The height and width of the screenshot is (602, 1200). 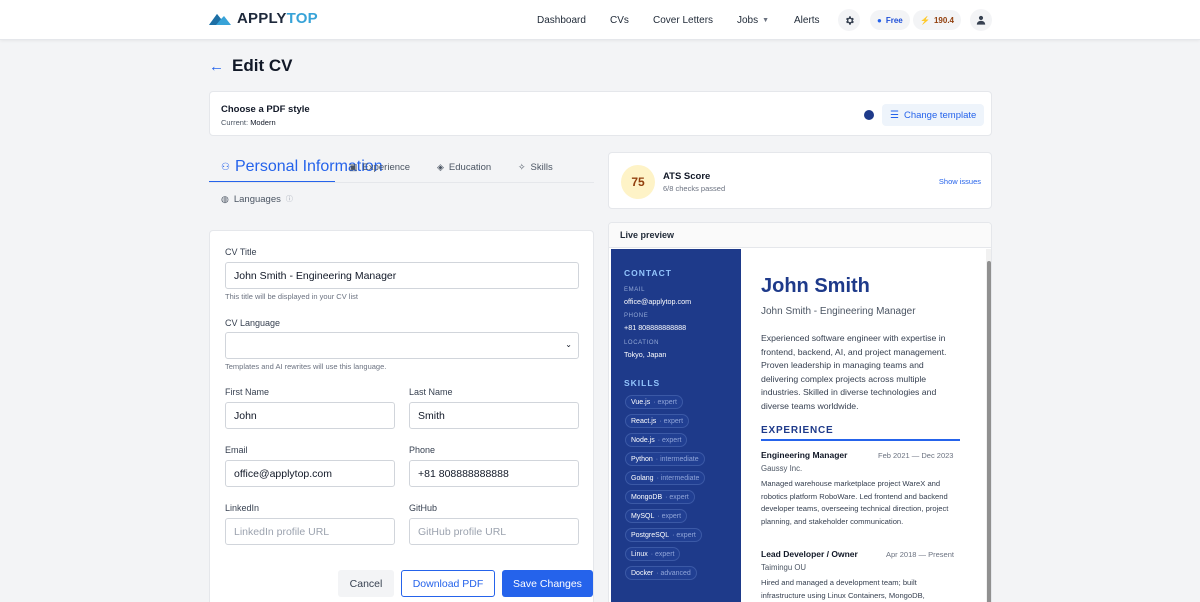 What do you see at coordinates (216, 66) in the screenshot?
I see `back-arrow-icon: ←` at bounding box center [216, 66].